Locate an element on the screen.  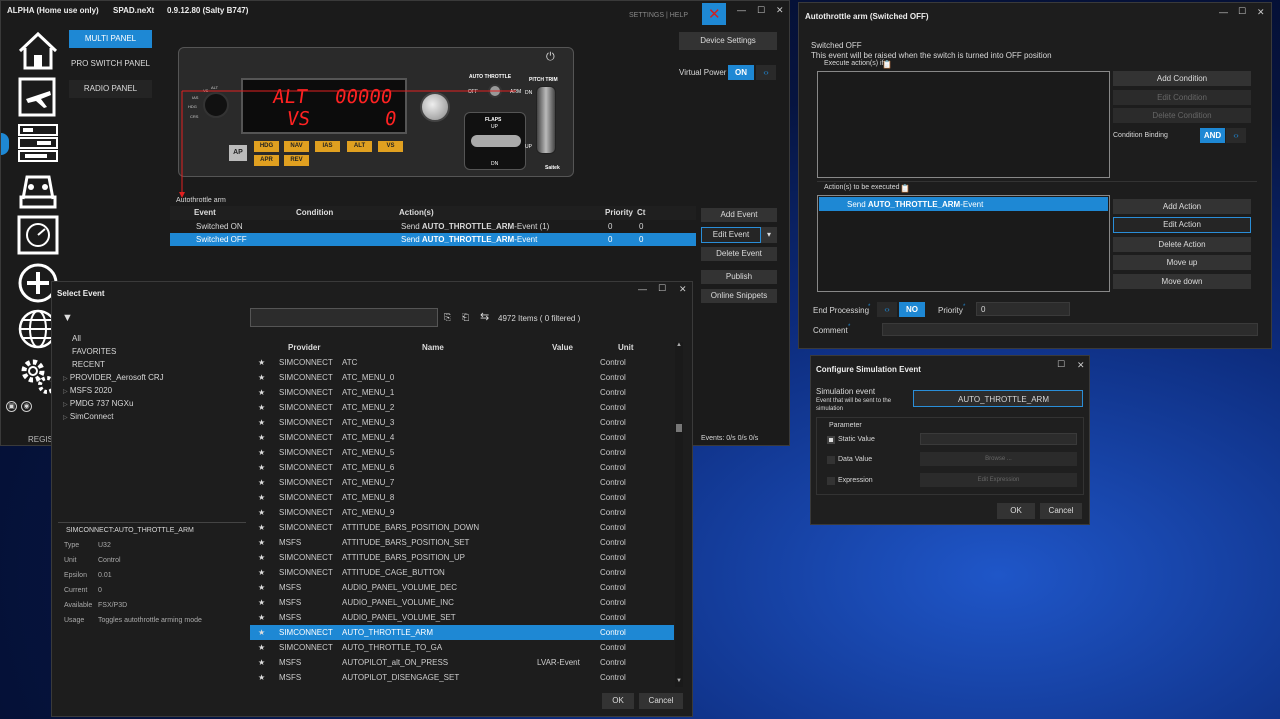
edit-event-dropdown-icon: ▾ is located at coordinates (769, 235).